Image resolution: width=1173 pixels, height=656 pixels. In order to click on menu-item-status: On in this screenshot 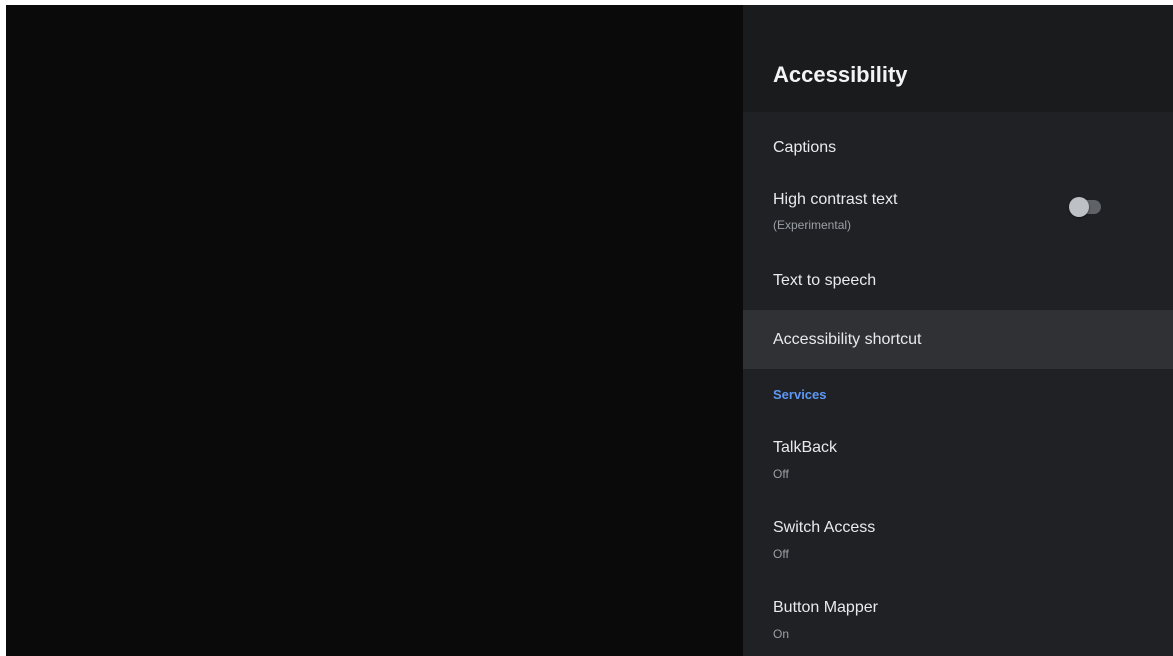, I will do `click(781, 634)`.